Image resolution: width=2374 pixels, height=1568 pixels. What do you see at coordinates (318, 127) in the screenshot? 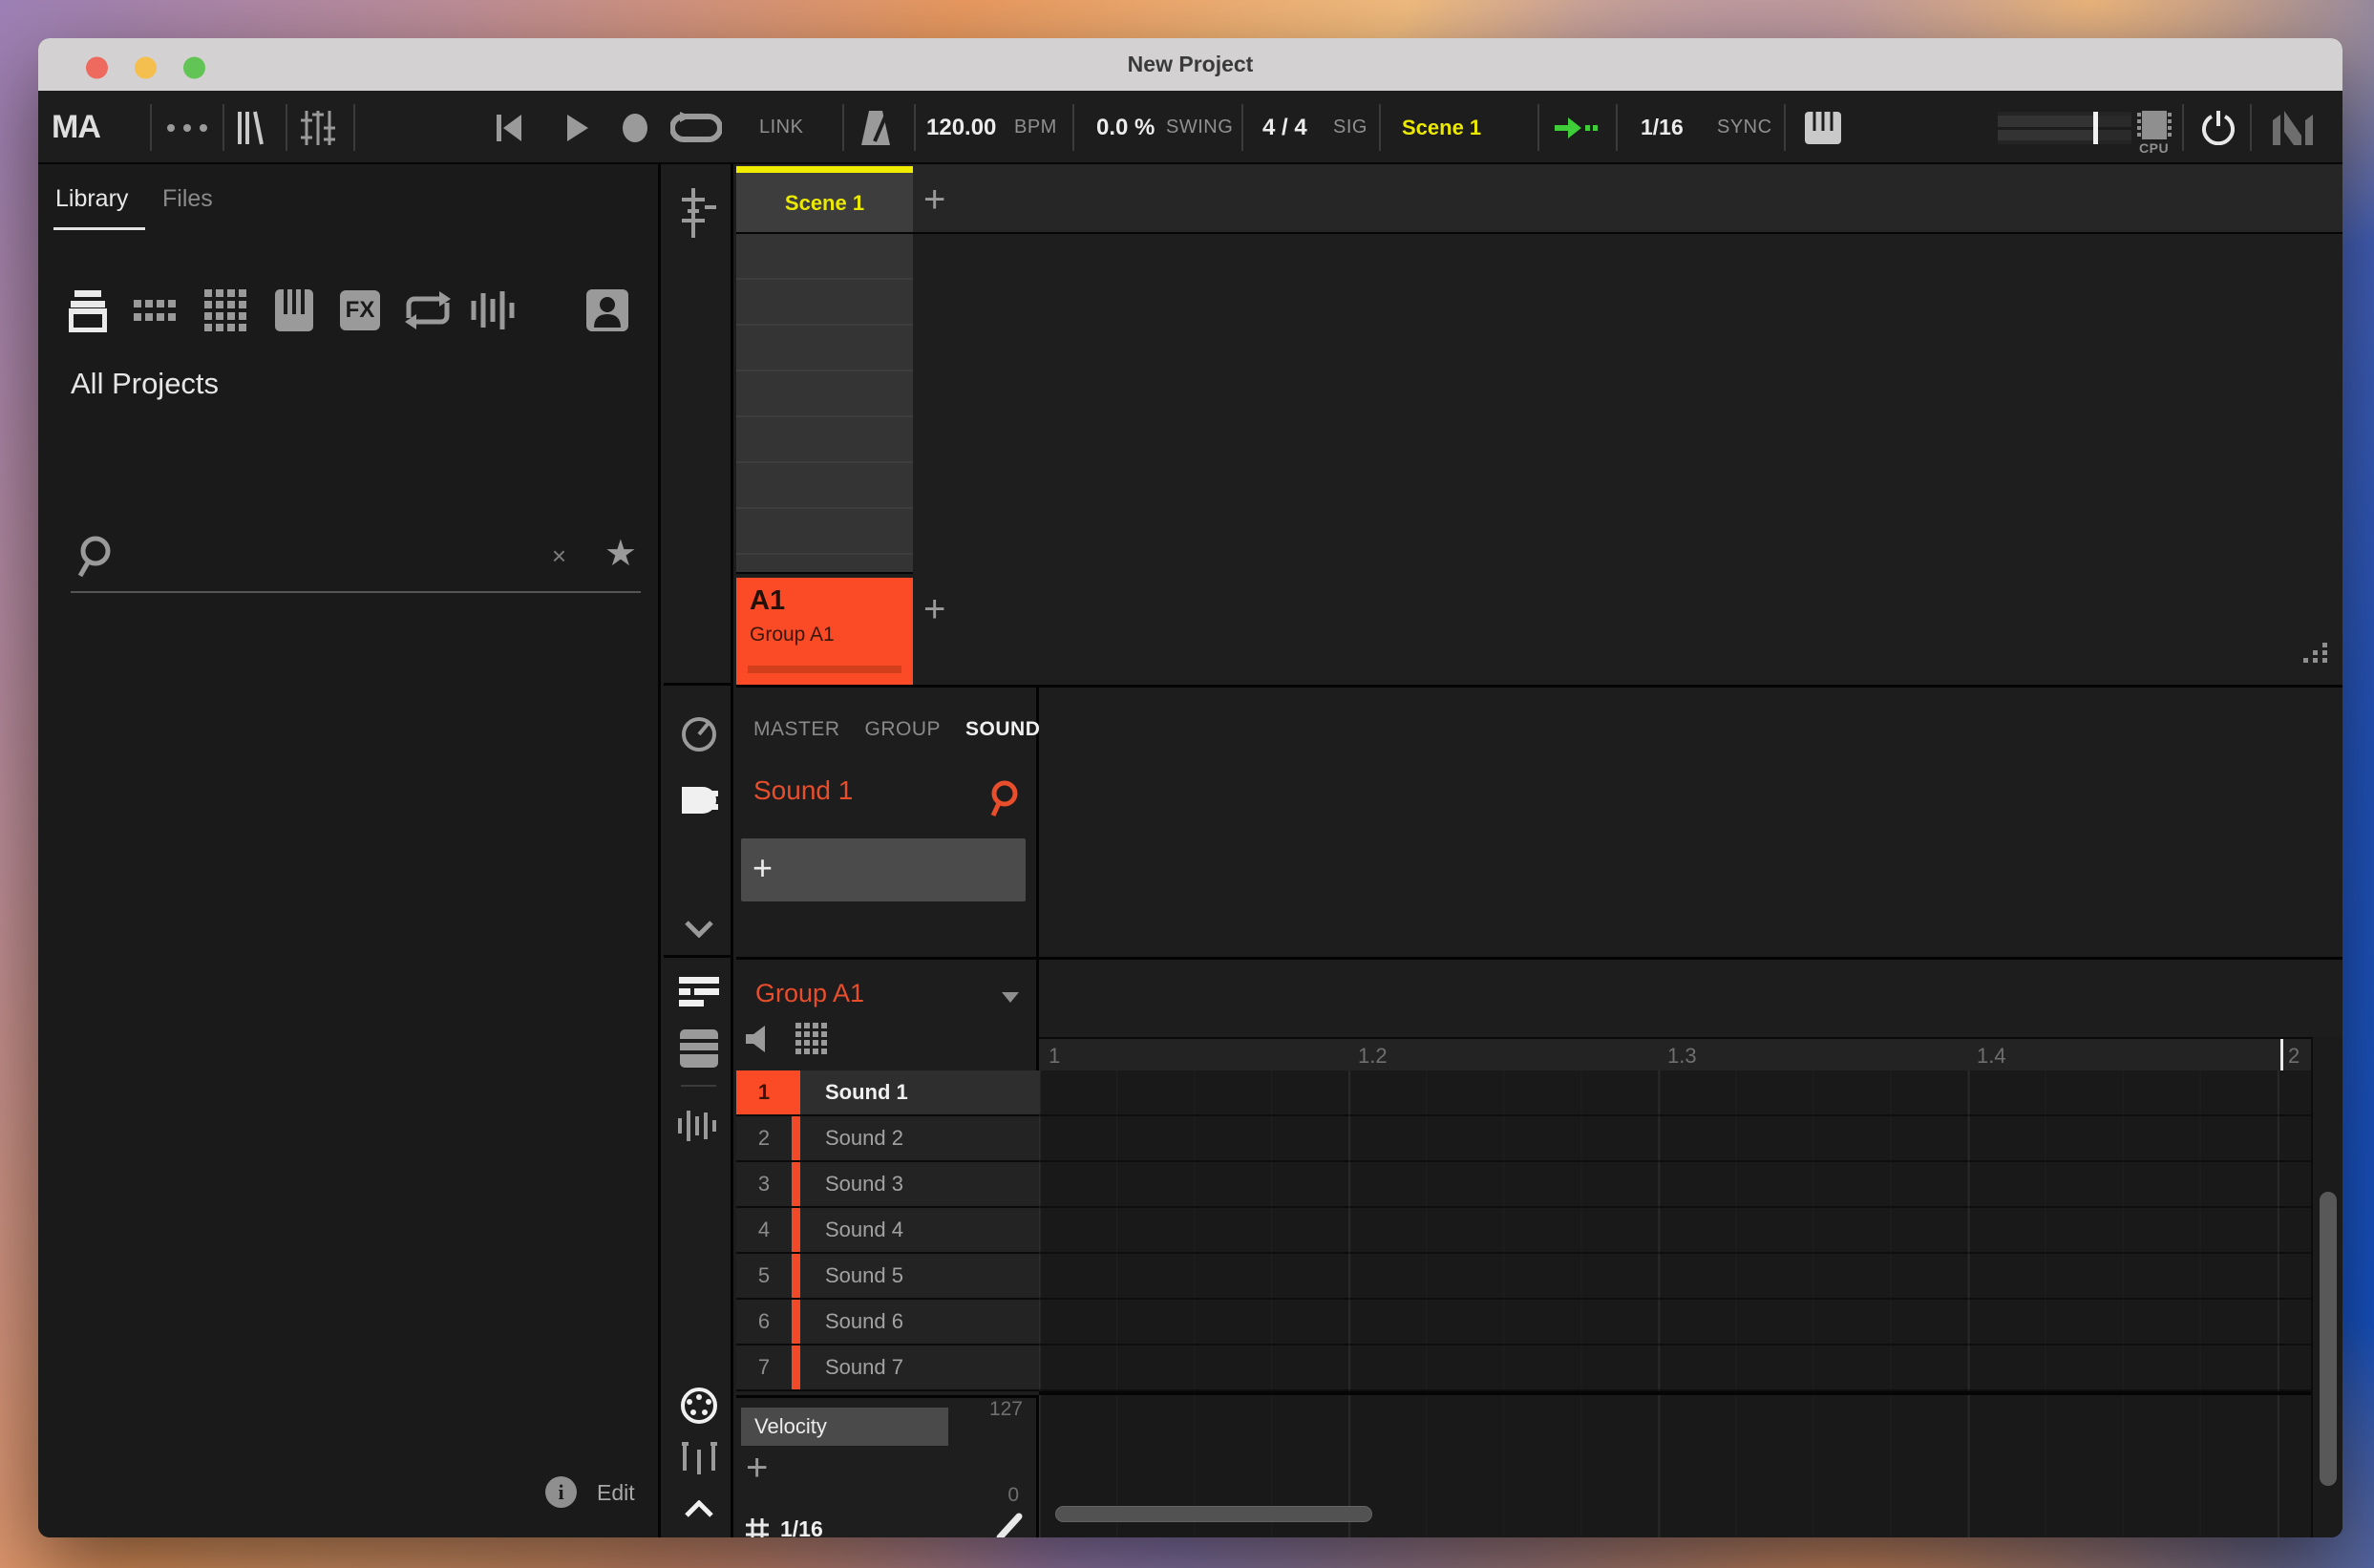
I see `mixer-toggle-icon` at bounding box center [318, 127].